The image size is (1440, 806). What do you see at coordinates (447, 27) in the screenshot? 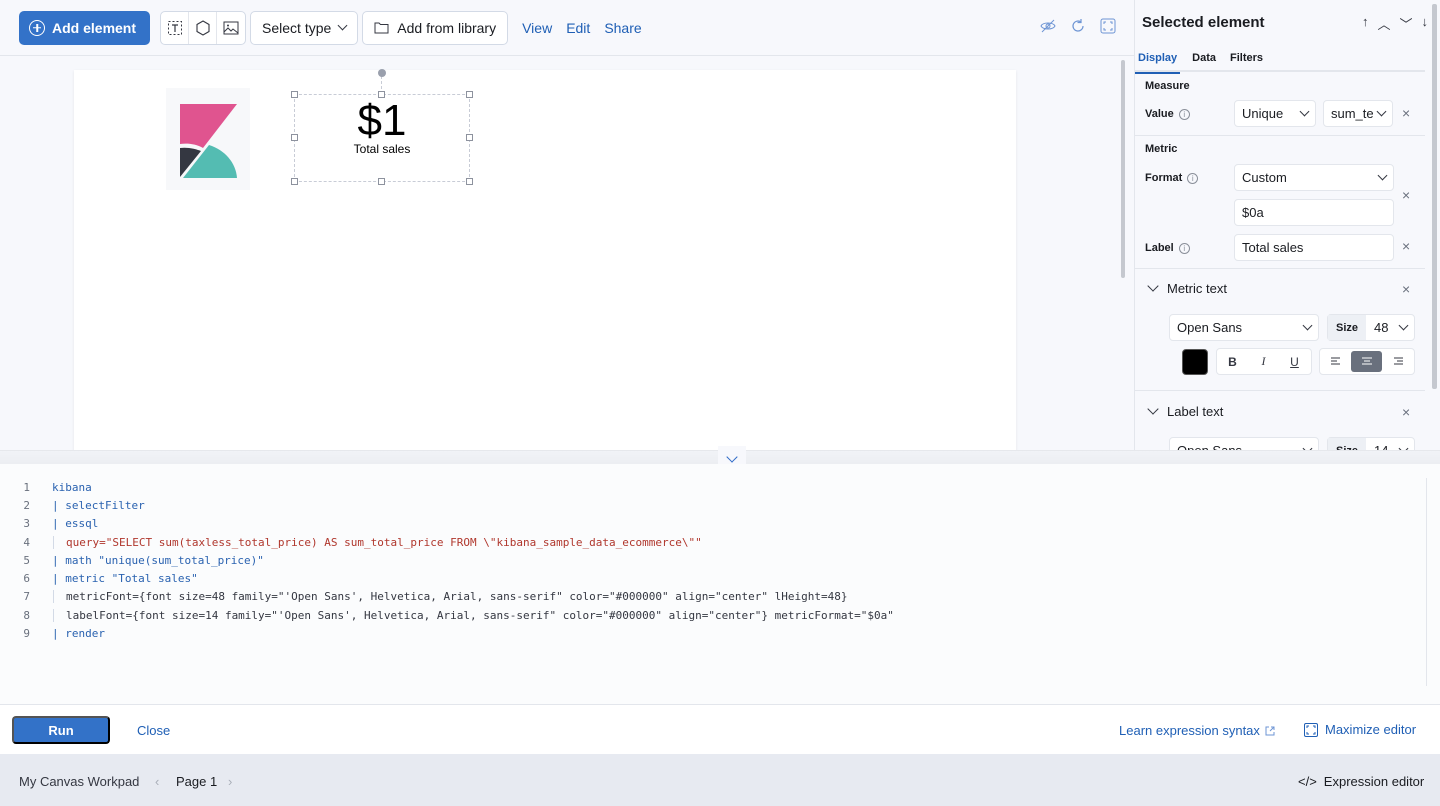
I see `add-from-library-label: Add from library` at bounding box center [447, 27].